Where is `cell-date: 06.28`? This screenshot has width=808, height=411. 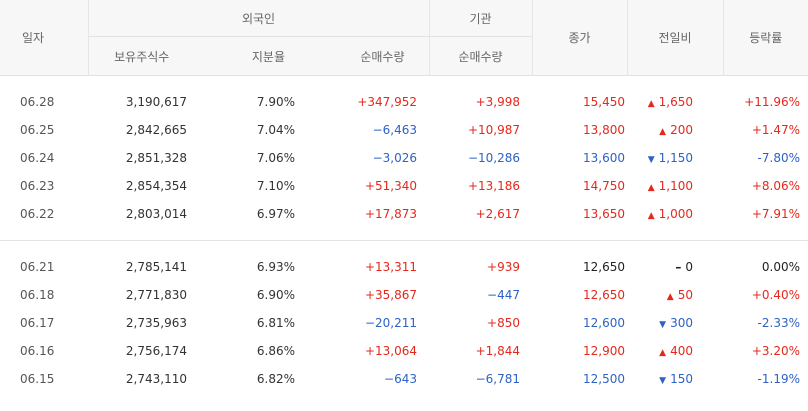
cell-date: 06.28 is located at coordinates (37, 102).